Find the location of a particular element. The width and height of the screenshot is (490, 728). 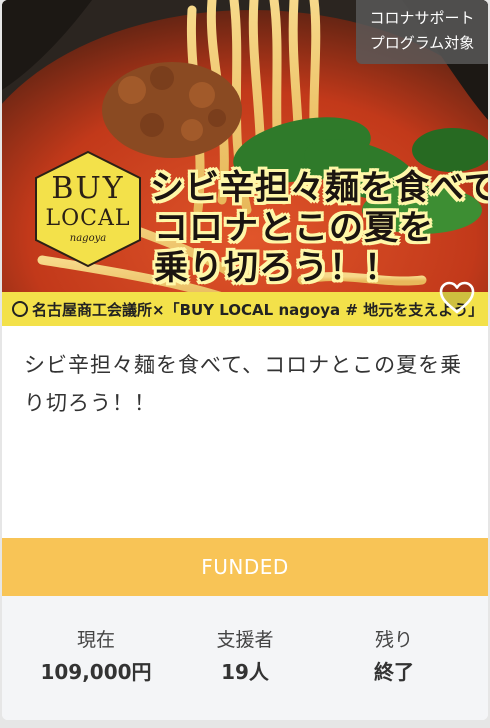

stat-value: 終了 is located at coordinates (394, 672).